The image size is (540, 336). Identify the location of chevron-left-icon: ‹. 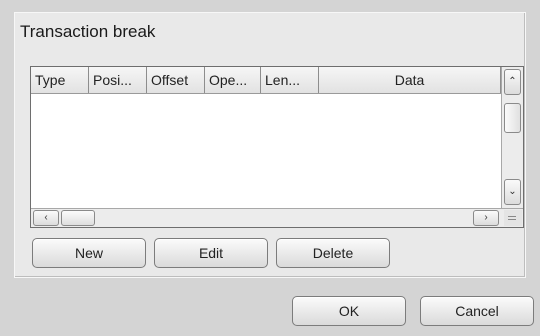
(46, 217).